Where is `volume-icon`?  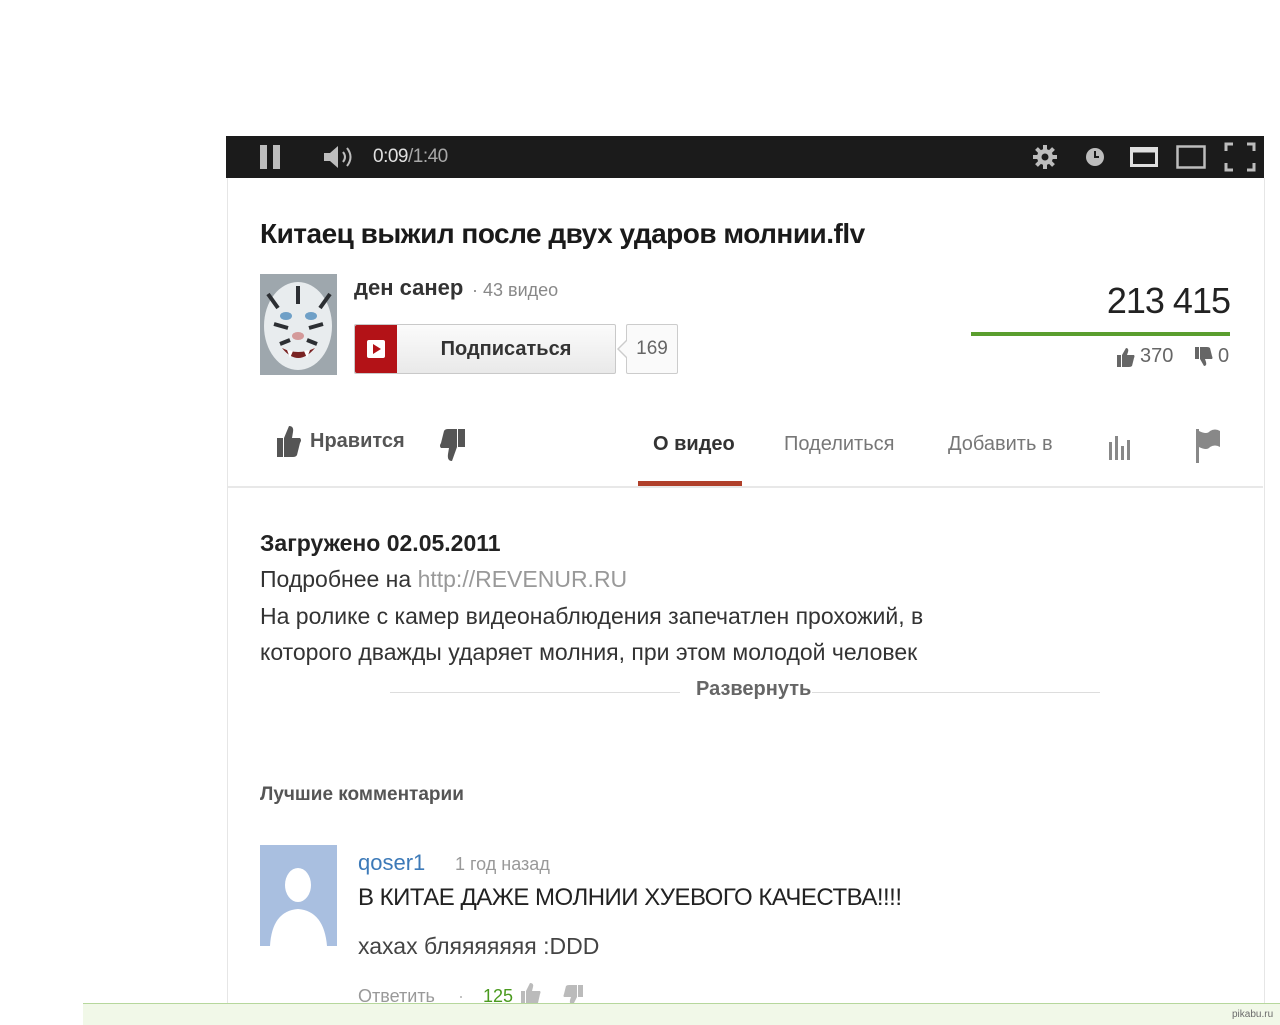
volume-icon is located at coordinates (338, 157).